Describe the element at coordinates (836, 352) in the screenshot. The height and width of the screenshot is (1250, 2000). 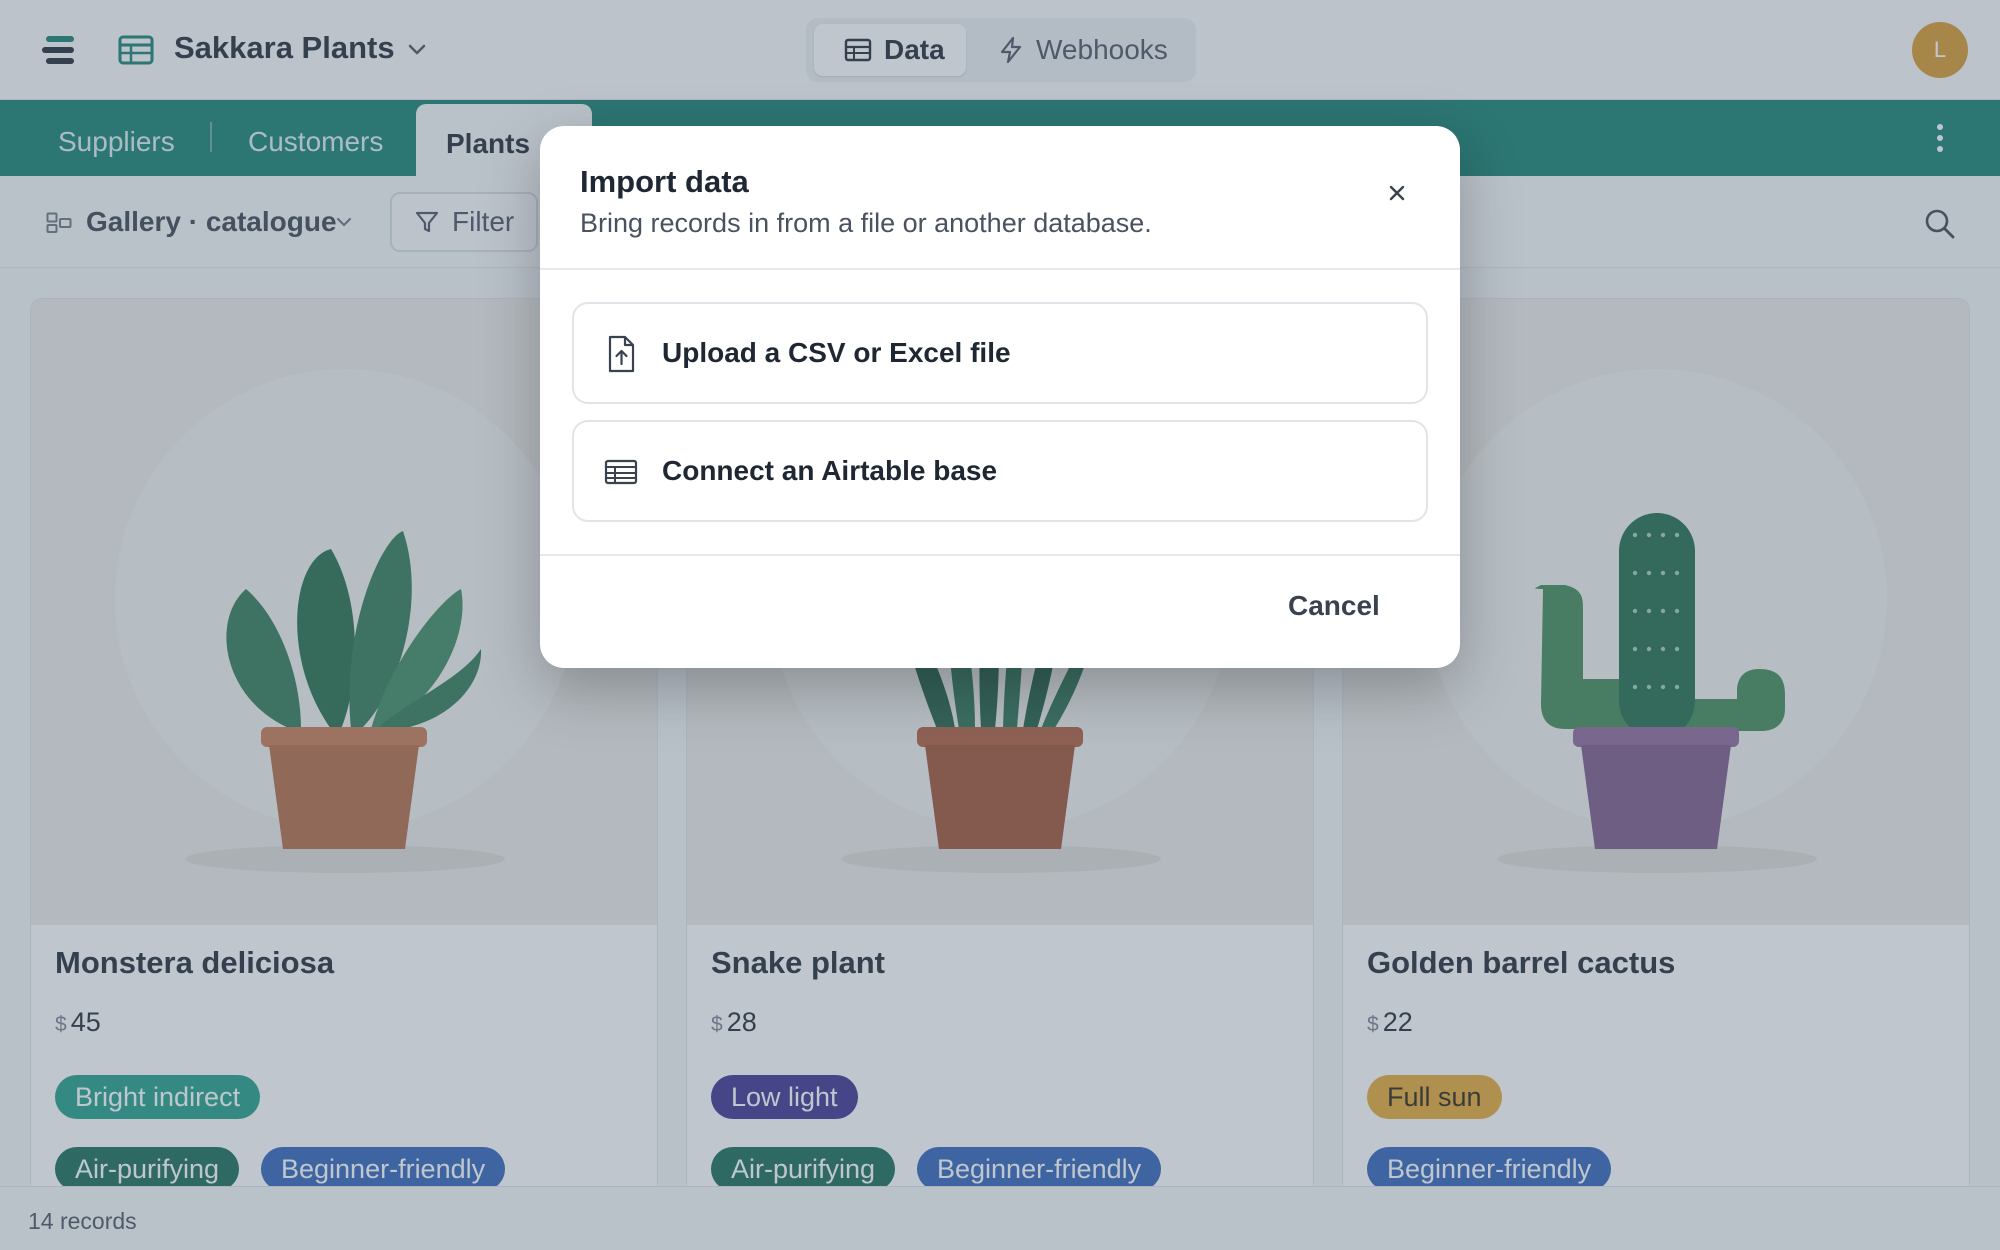
I see `option-label: Upload a CSV or Excel file` at that location.